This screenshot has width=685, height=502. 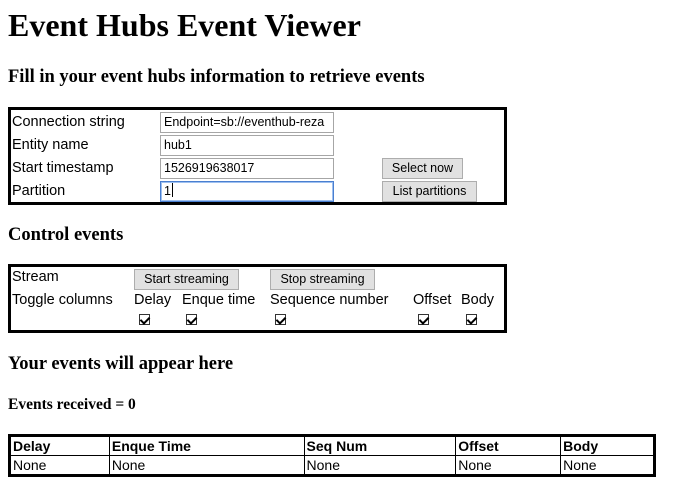 I want to click on table-cell-seq-num: None, so click(x=380, y=465).